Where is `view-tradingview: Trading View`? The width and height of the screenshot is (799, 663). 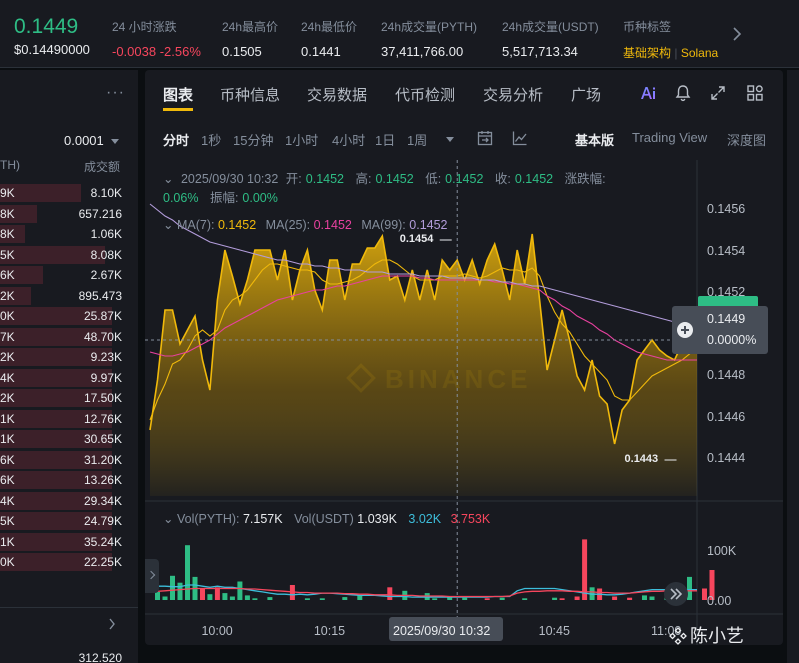 view-tradingview: Trading View is located at coordinates (669, 137).